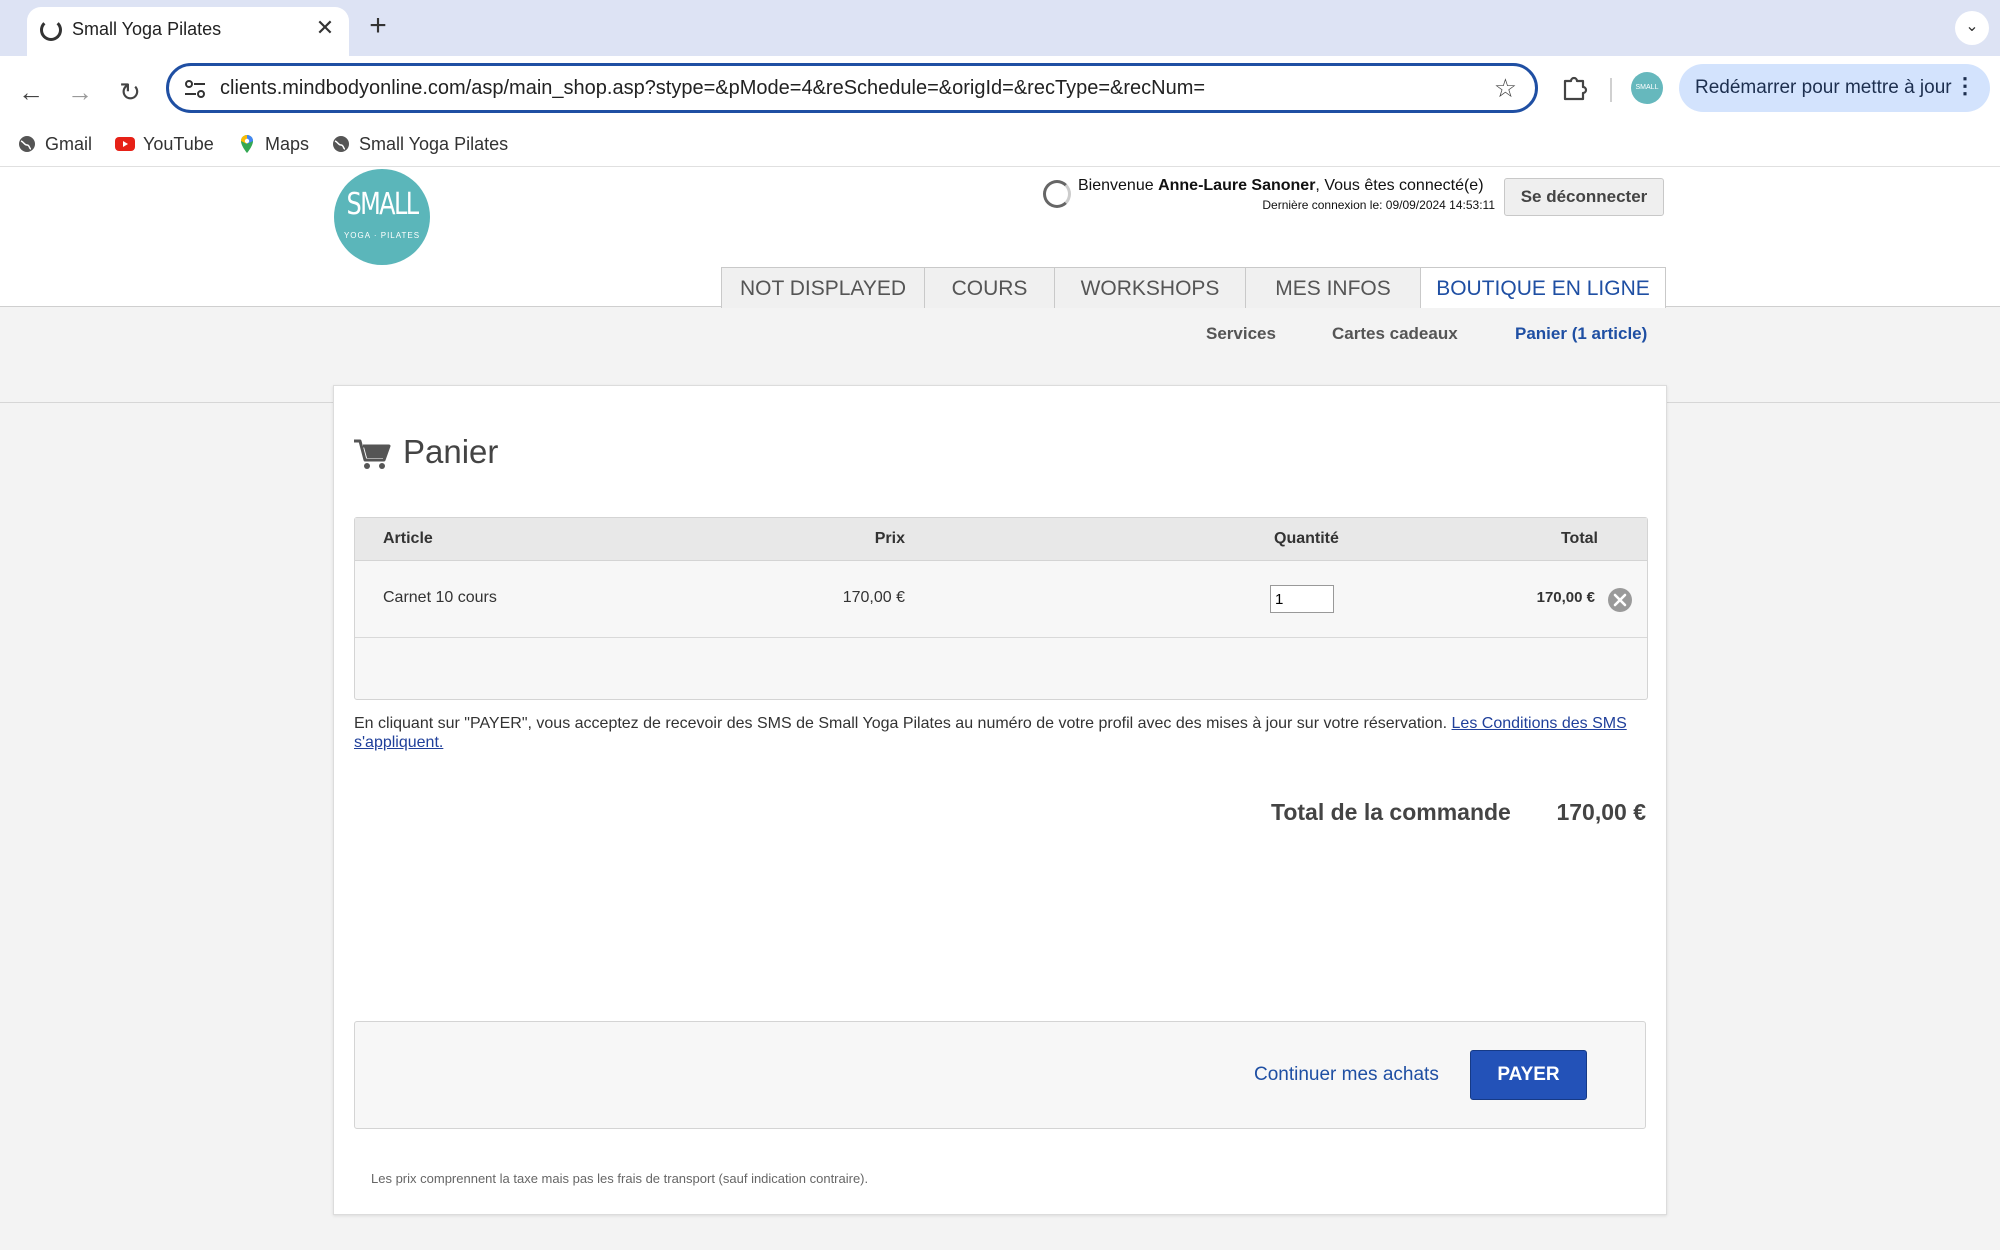  Describe the element at coordinates (382, 204) in the screenshot. I see `logo-wordmark: SMALL` at that location.